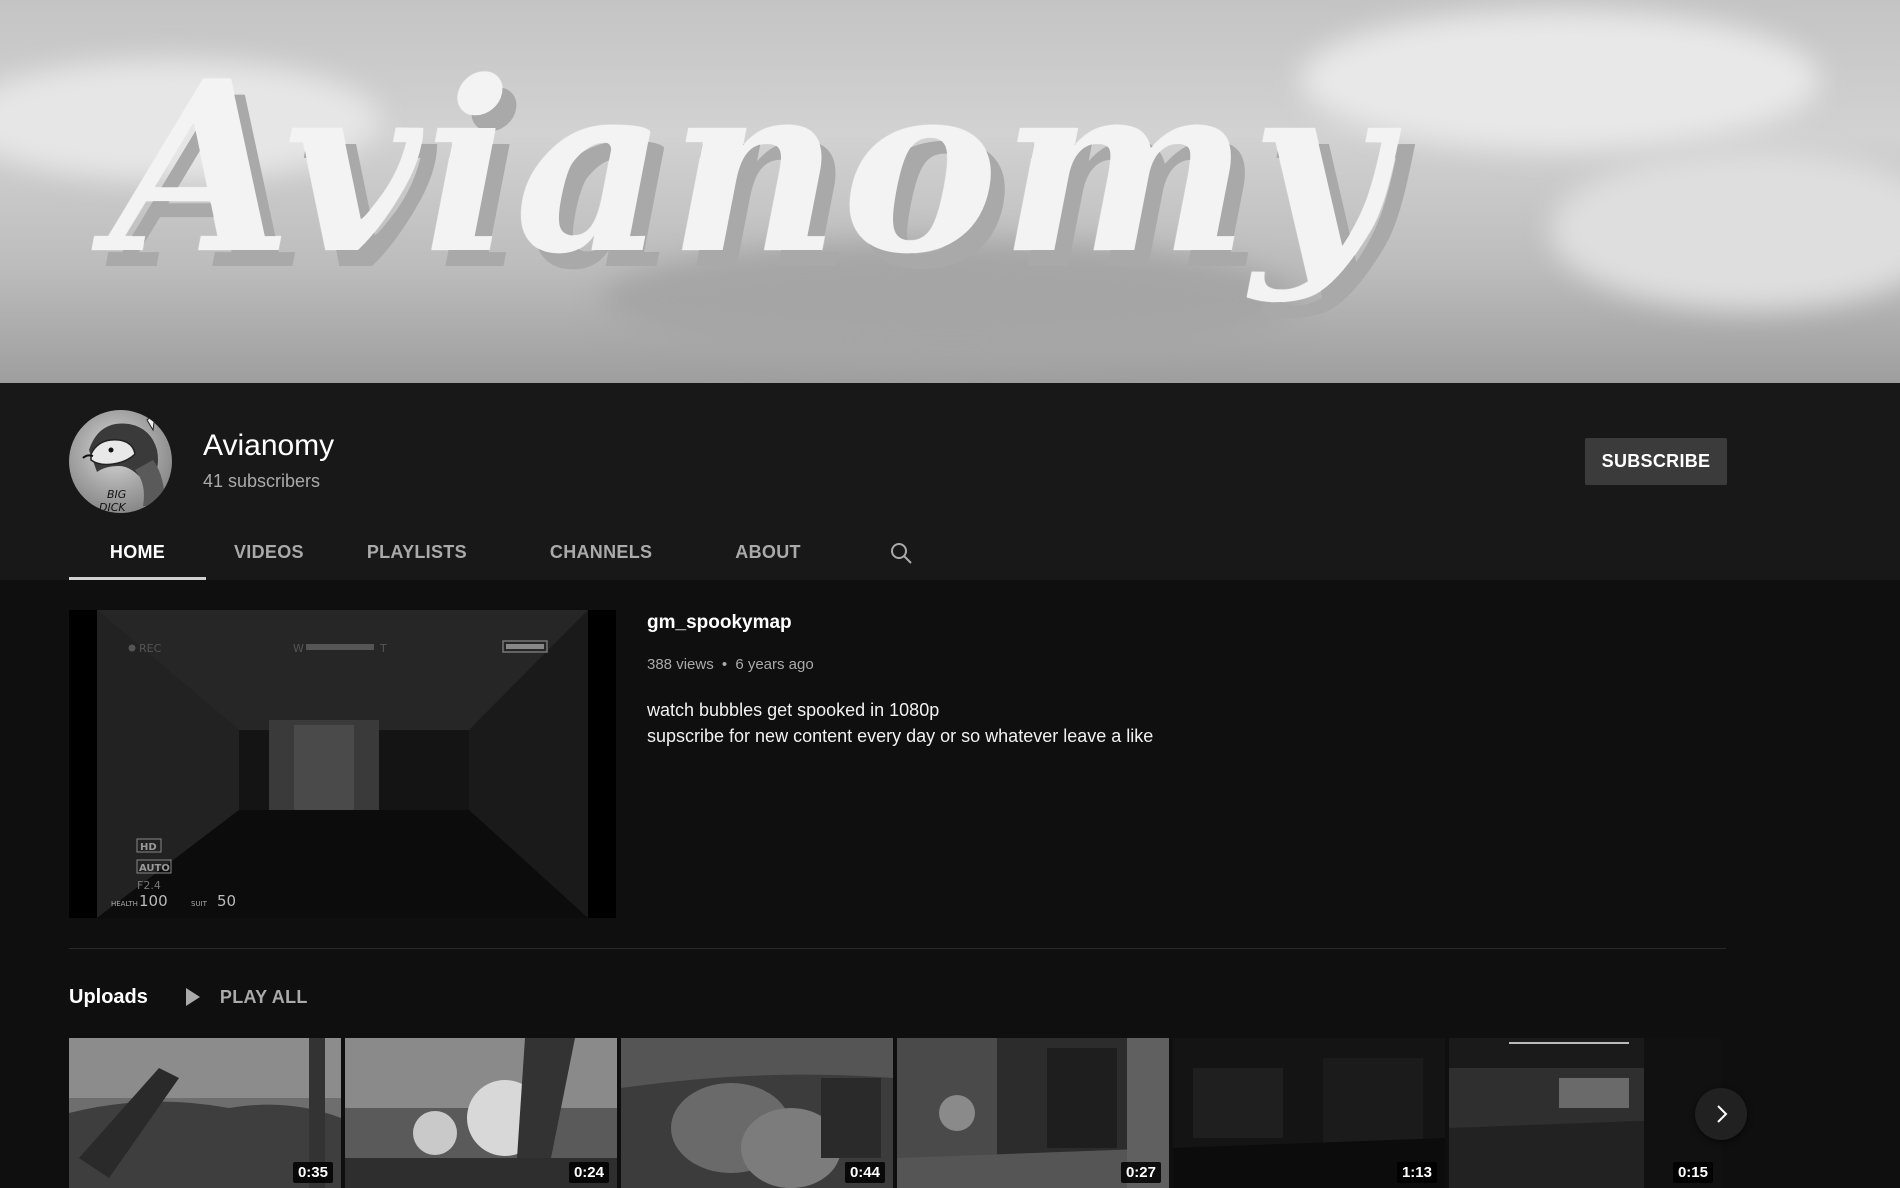 Image resolution: width=1900 pixels, height=1188 pixels. I want to click on svg-text: W, so click(298, 648).